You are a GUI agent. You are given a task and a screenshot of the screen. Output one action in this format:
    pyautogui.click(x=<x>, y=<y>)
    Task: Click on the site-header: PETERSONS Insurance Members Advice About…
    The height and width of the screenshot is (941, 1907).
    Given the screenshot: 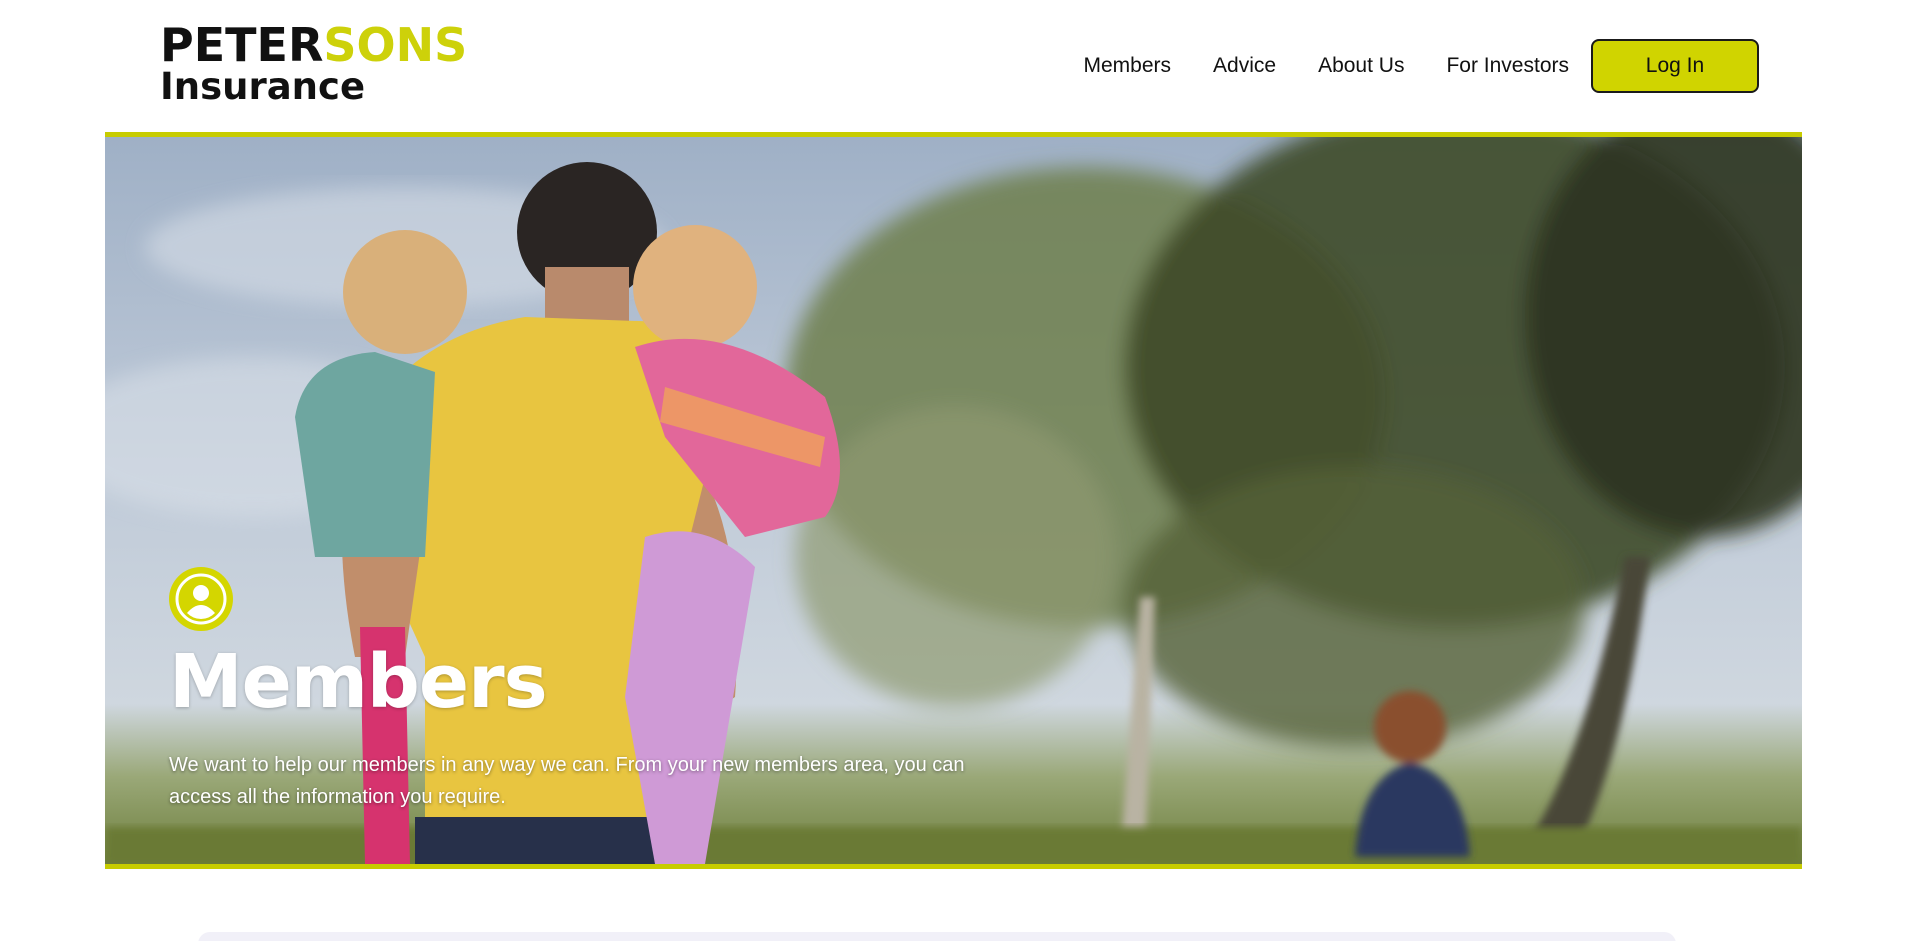 What is the action you would take?
    pyautogui.click(x=953, y=66)
    